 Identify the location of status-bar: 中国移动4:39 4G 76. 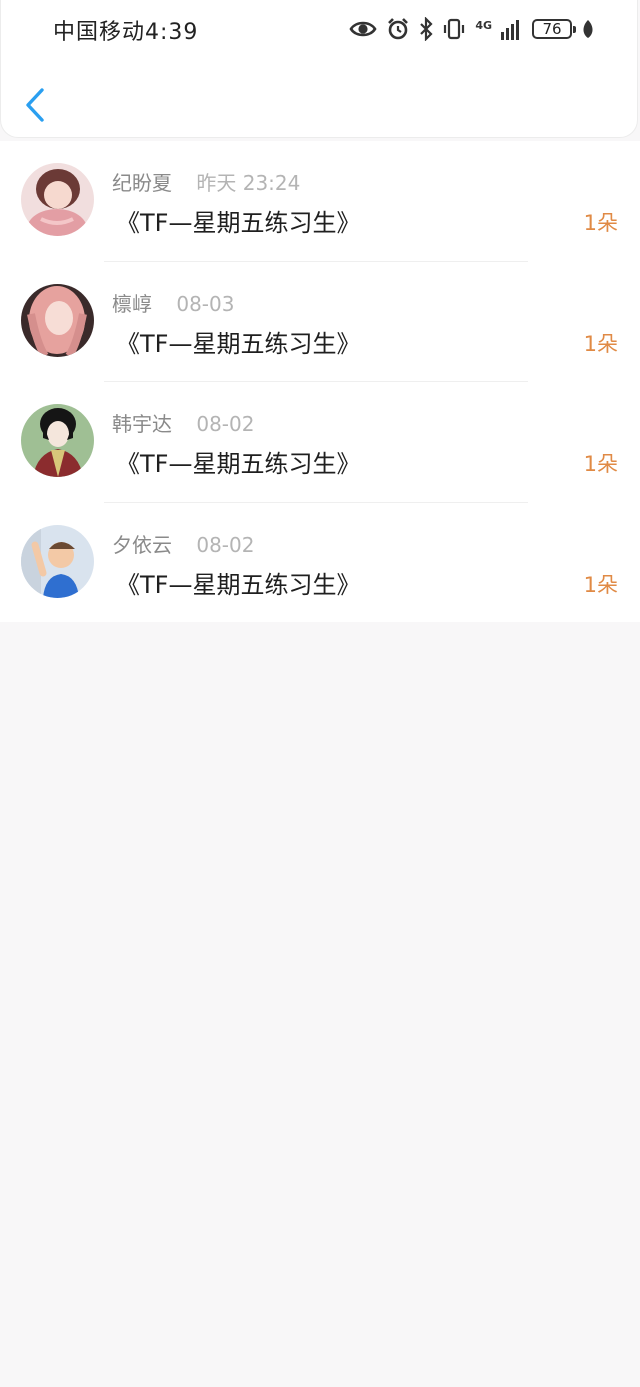
(320, 30).